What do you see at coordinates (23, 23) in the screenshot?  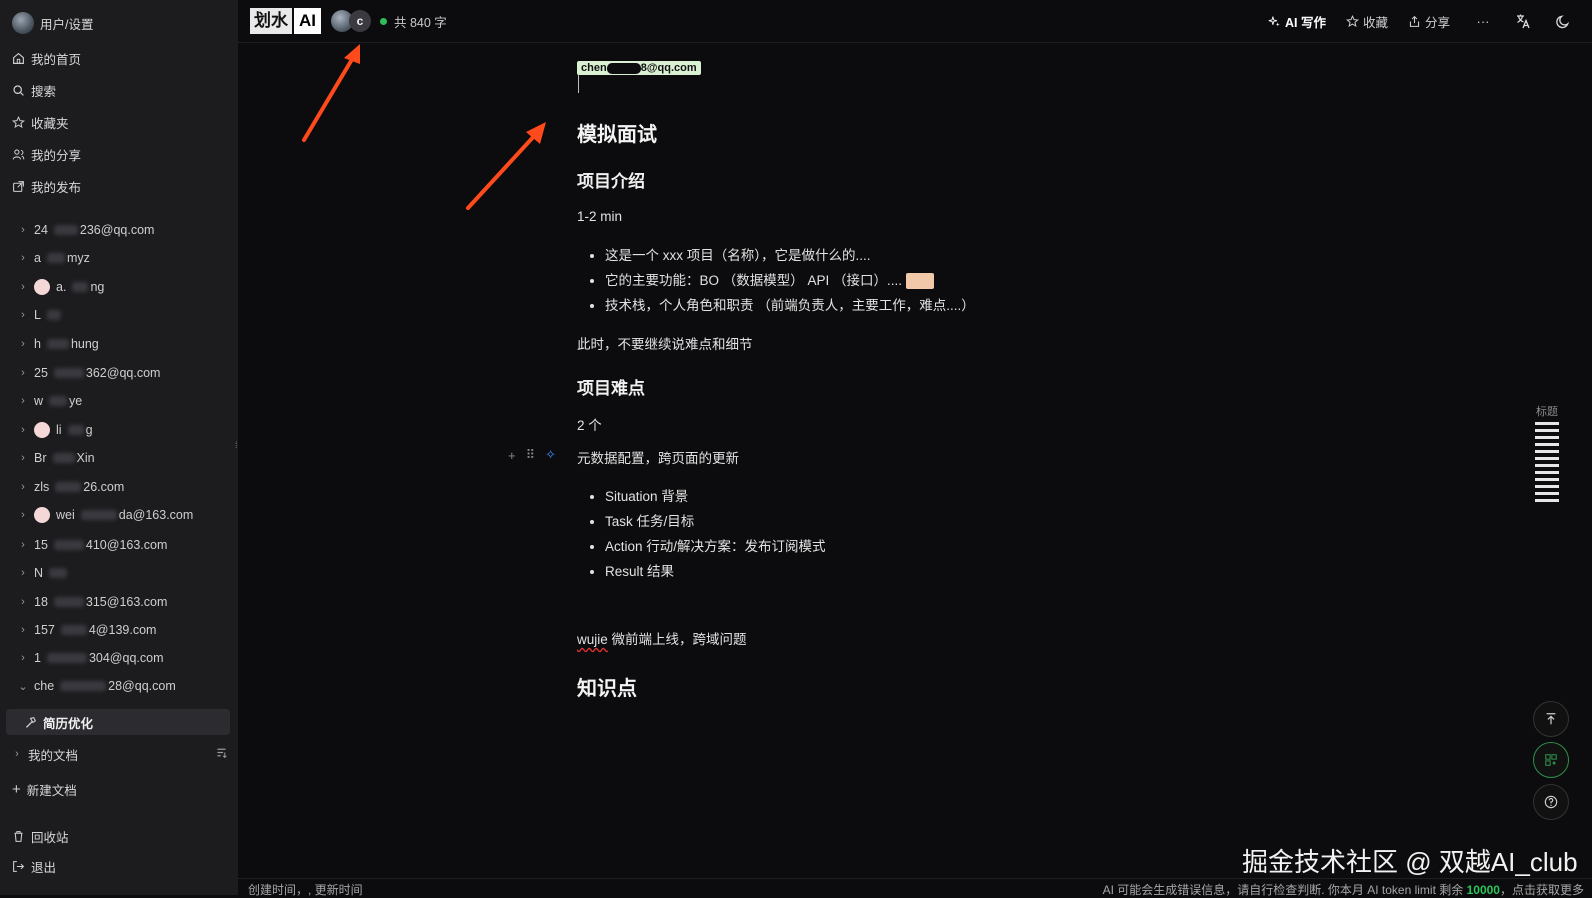 I see `avatar` at bounding box center [23, 23].